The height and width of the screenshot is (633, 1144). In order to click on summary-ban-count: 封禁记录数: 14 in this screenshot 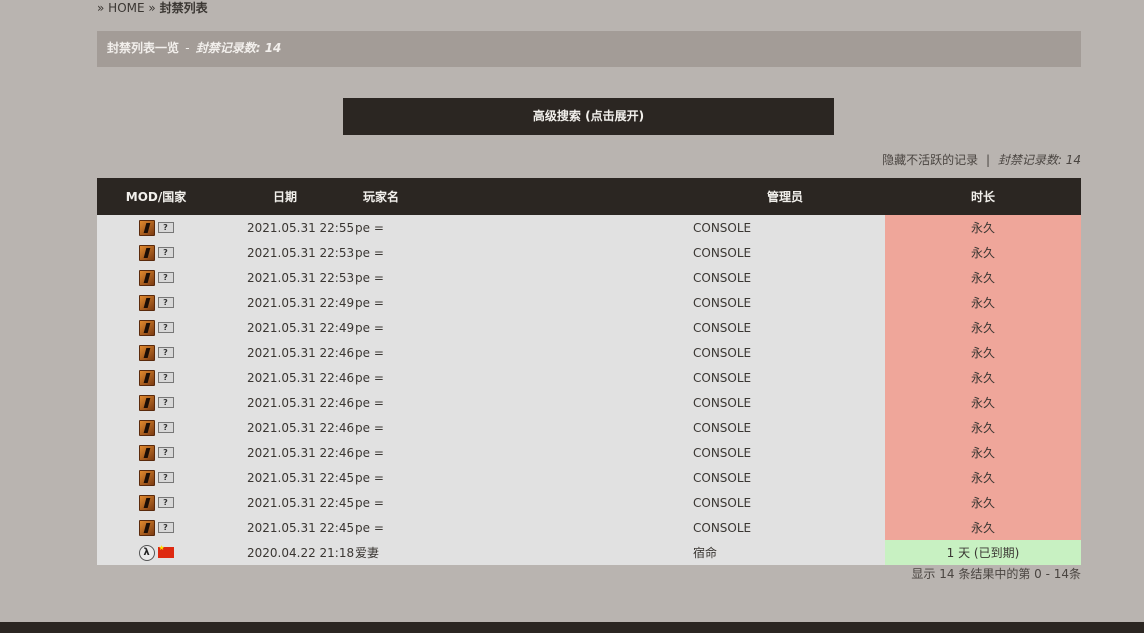, I will do `click(1039, 160)`.